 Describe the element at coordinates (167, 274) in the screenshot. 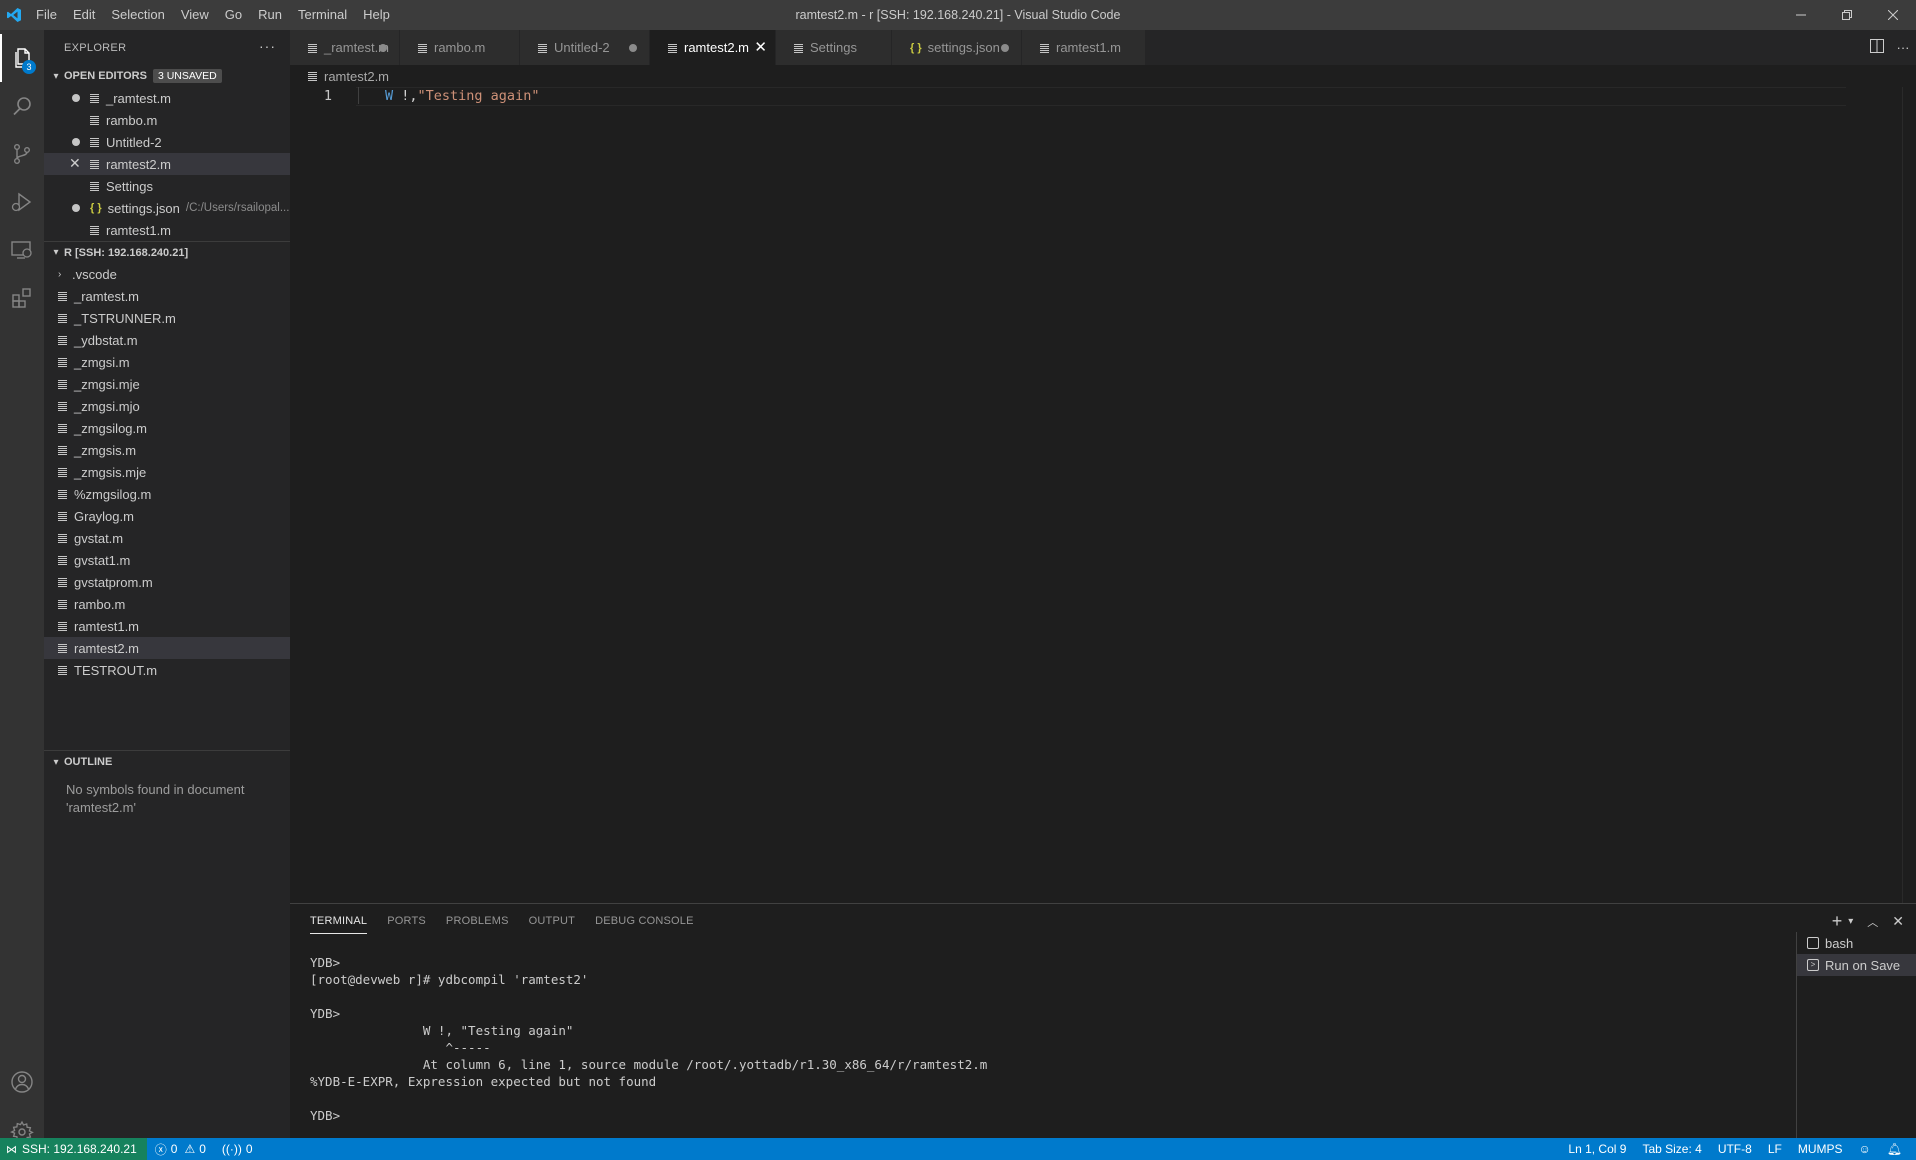

I see `folder-item-vscode: › .vscode` at that location.